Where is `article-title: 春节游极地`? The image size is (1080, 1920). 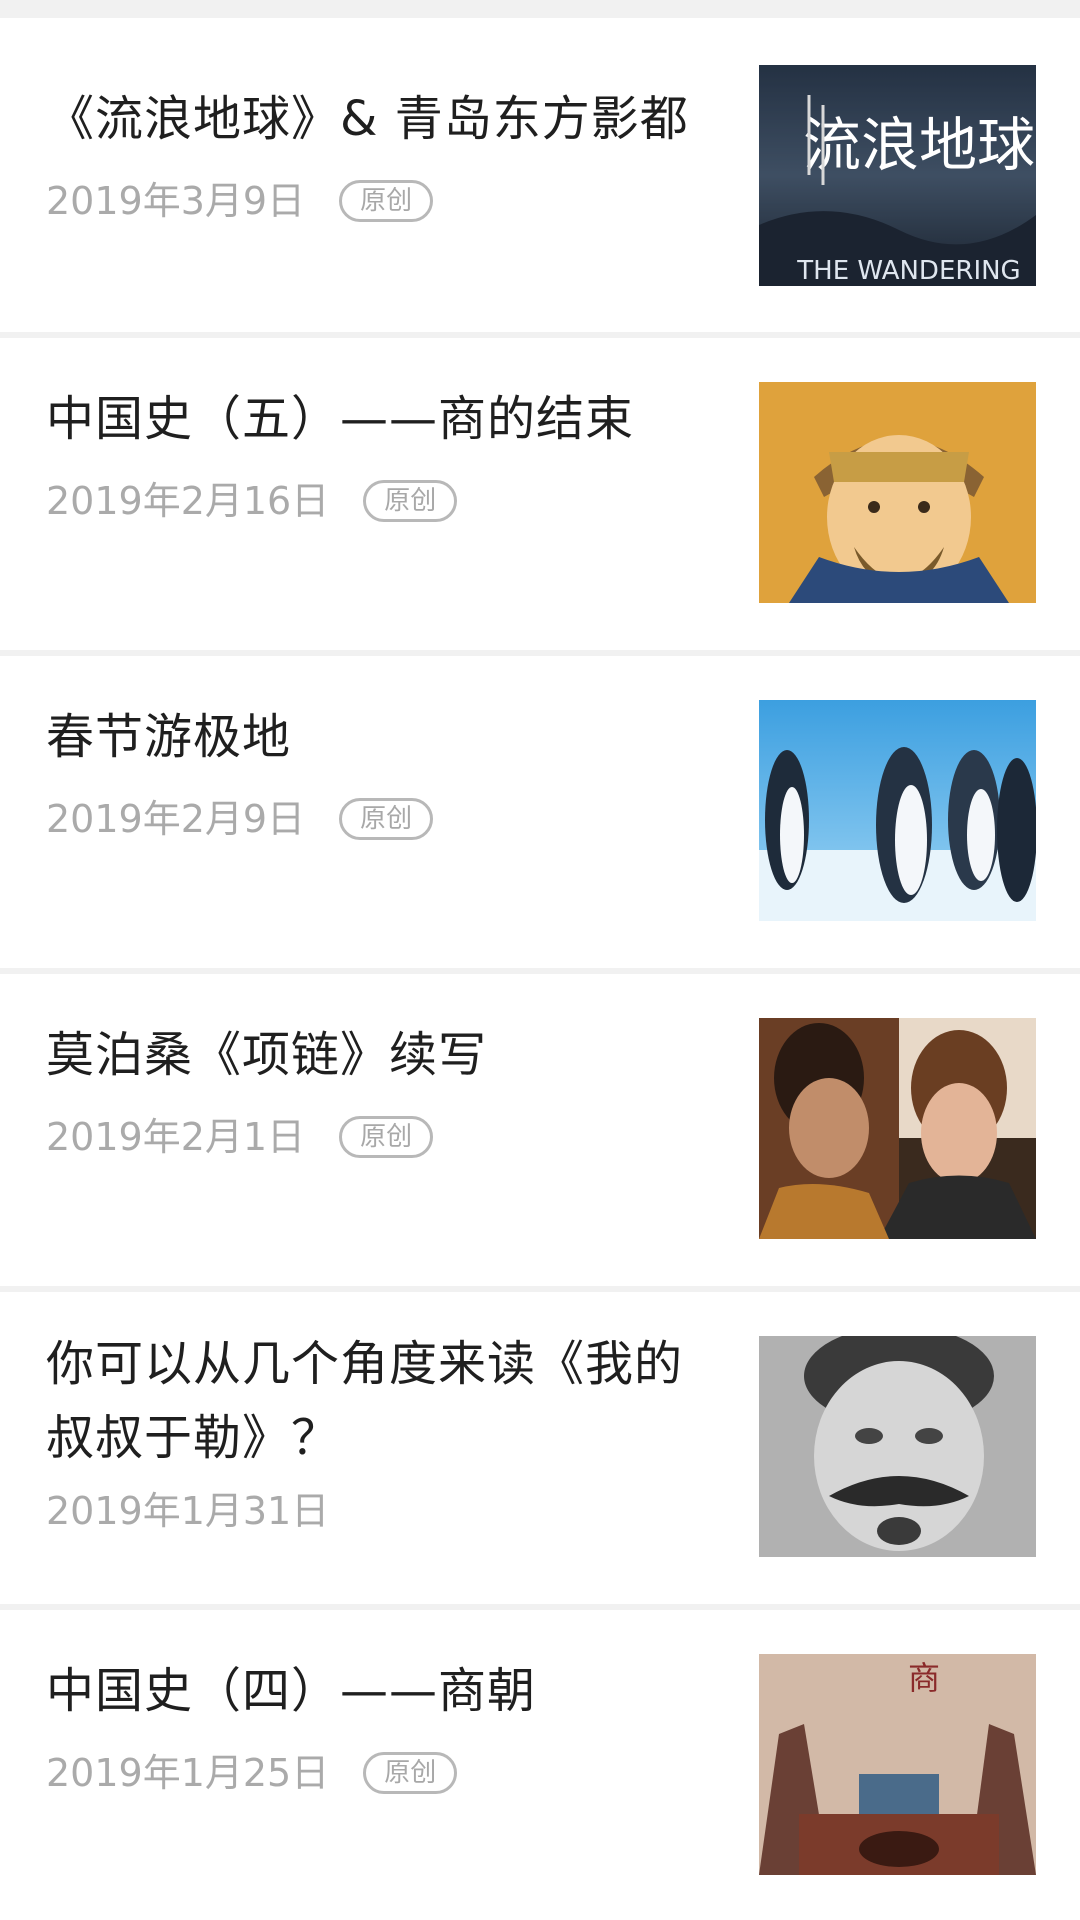
article-title: 春节游极地 is located at coordinates (386, 737).